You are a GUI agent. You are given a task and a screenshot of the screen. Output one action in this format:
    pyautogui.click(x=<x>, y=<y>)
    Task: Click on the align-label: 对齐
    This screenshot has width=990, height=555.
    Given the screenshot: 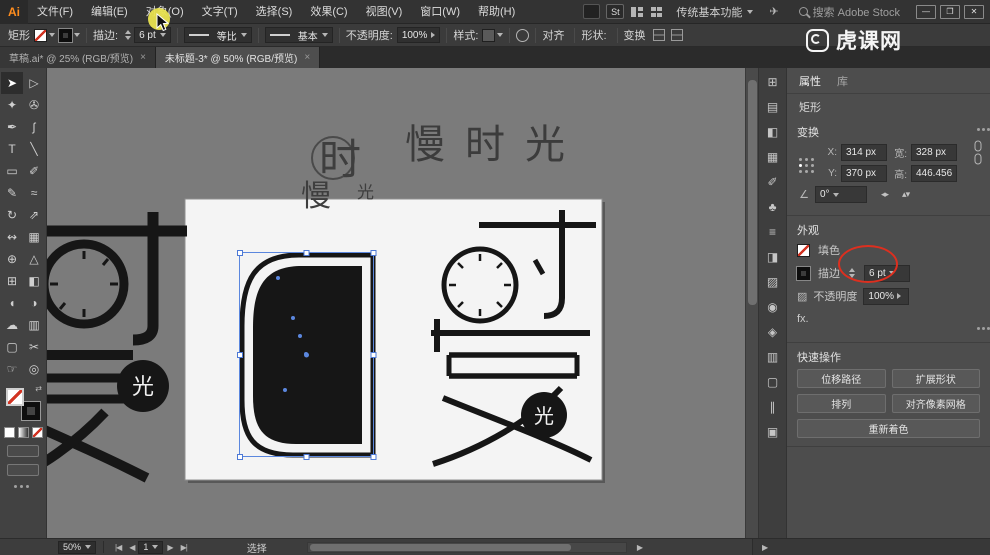 What is the action you would take?
    pyautogui.click(x=553, y=35)
    